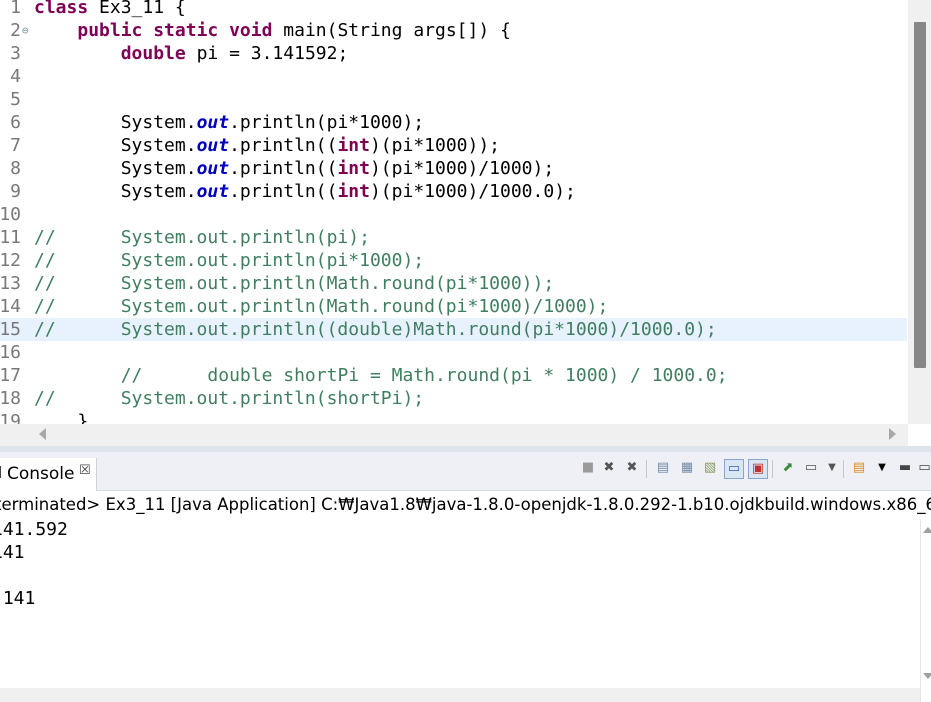  What do you see at coordinates (453, 260) in the screenshot?
I see `code-line: 12 // System.out.println(pi*1000);` at bounding box center [453, 260].